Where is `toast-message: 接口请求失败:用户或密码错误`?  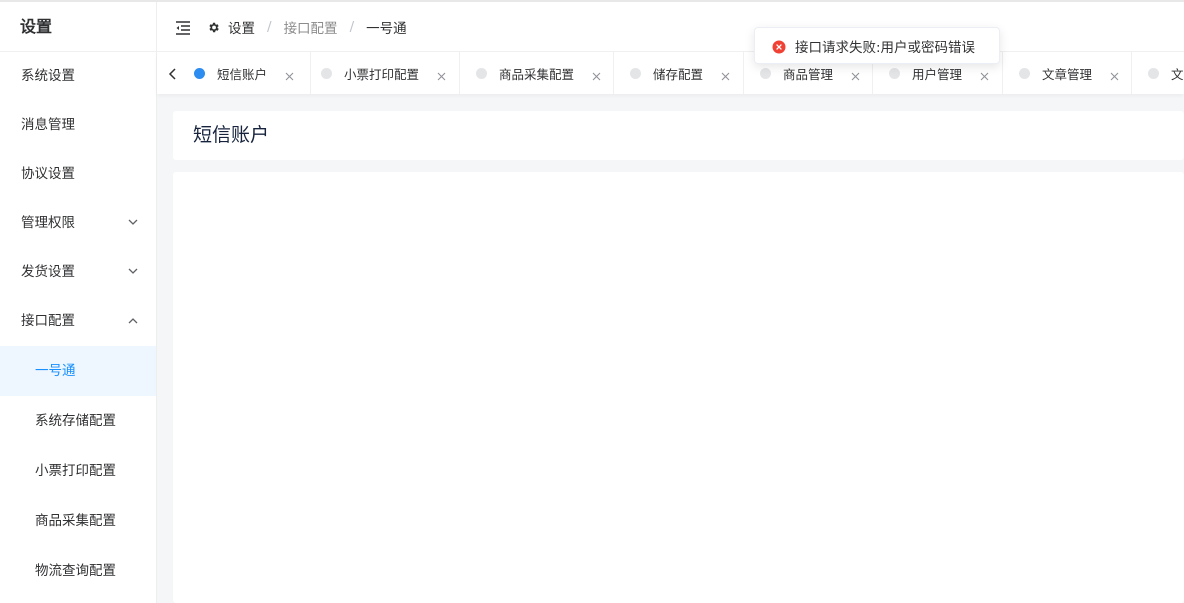
toast-message: 接口请求失败:用户或密码错误 is located at coordinates (885, 47).